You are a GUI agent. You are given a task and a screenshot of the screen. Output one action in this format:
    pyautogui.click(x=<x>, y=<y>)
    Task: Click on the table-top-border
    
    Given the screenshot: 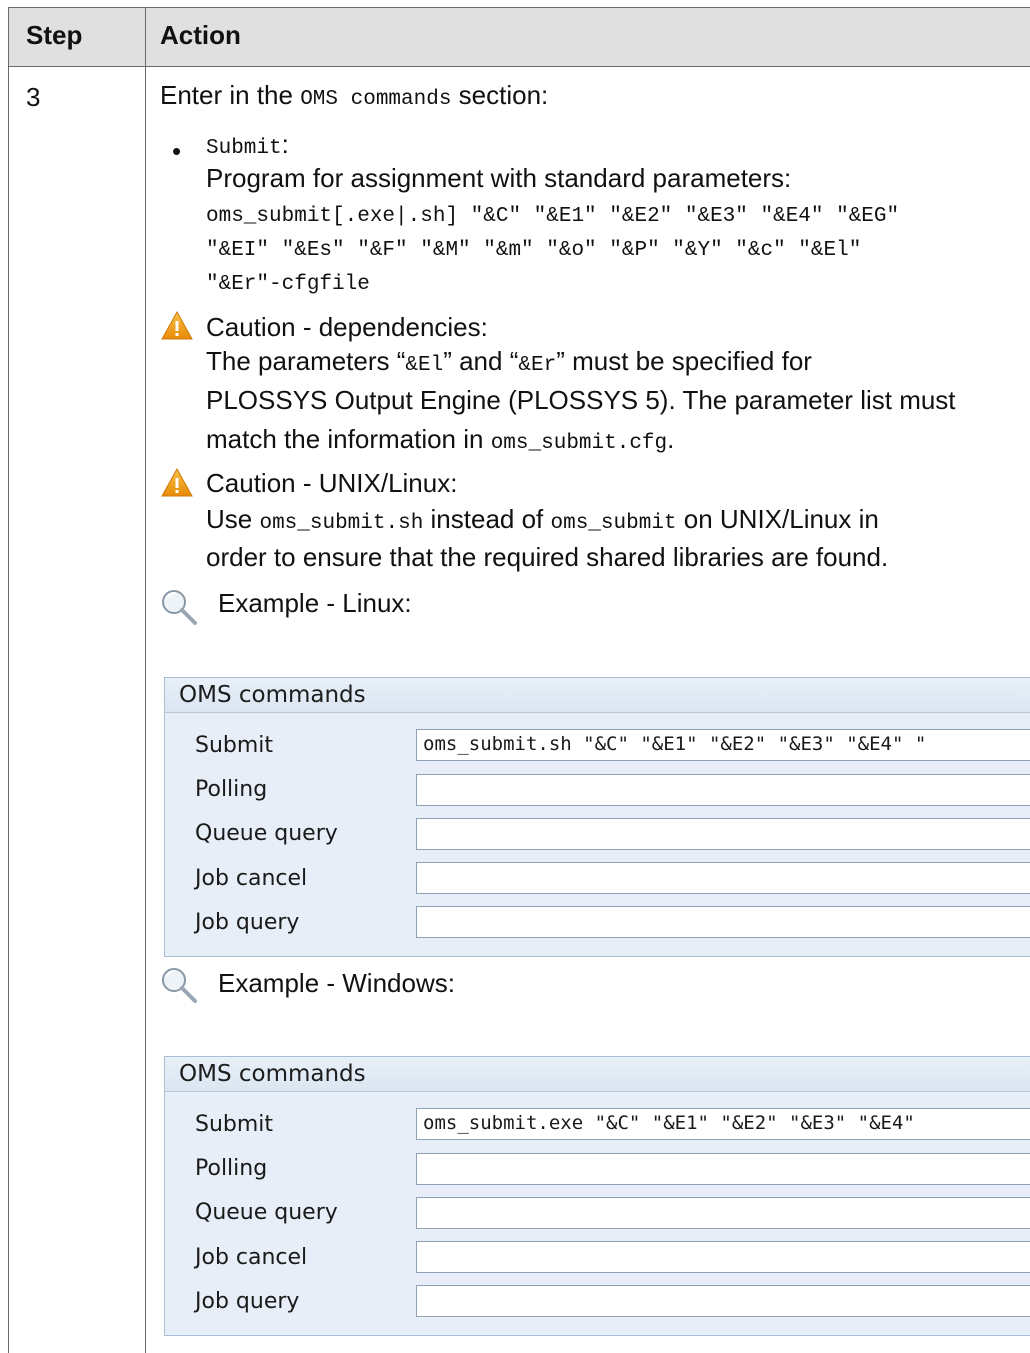 What is the action you would take?
    pyautogui.click(x=519, y=7)
    